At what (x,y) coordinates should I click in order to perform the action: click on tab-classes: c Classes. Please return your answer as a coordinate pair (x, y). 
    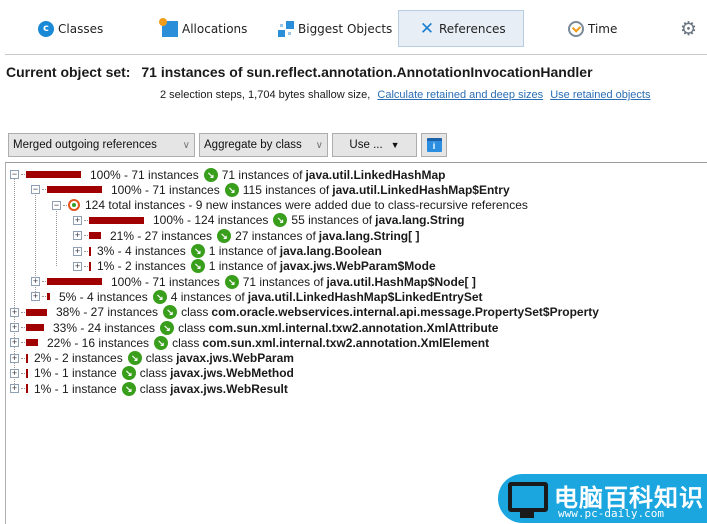
    Looking at the image, I should click on (70, 28).